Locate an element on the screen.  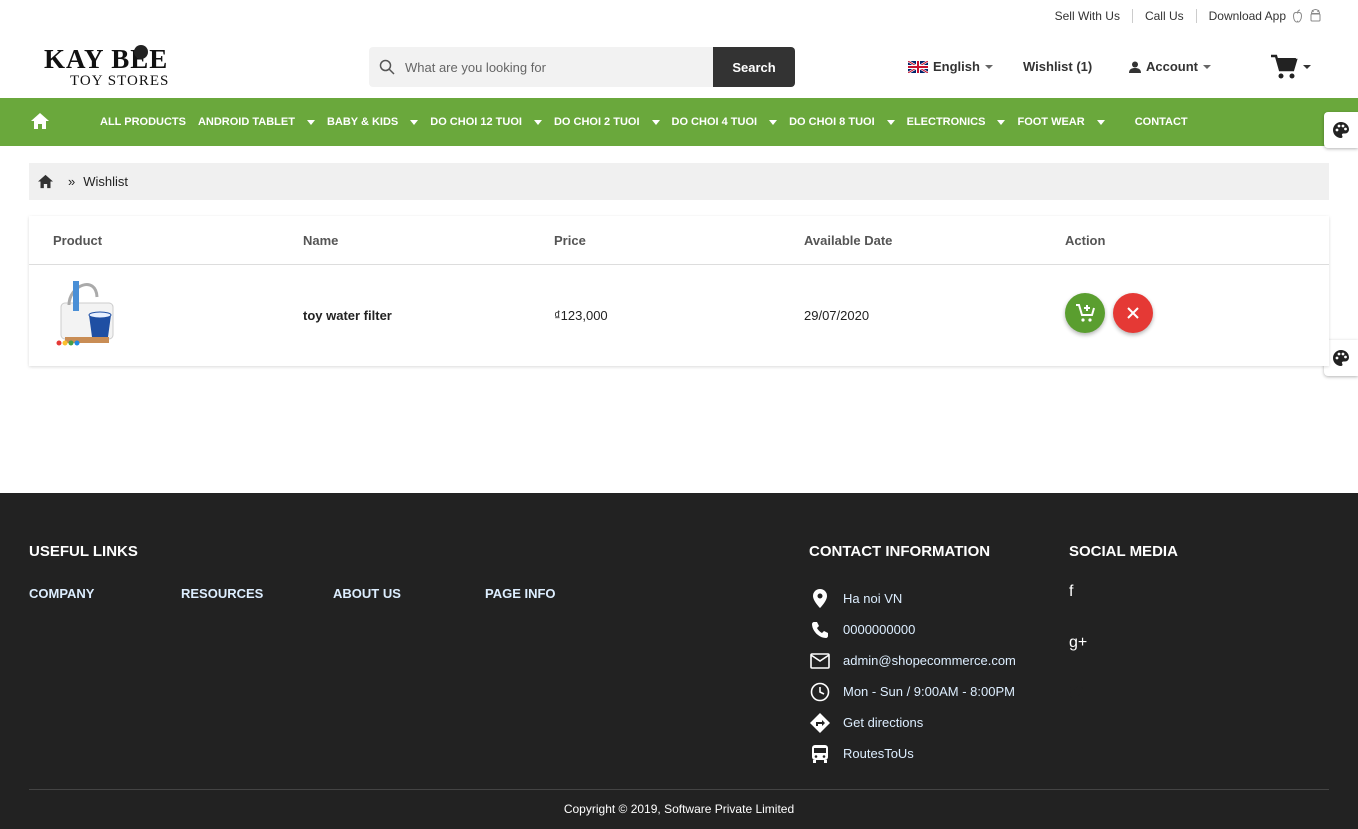
contact-phone: 0000000000 is located at coordinates (879, 629).